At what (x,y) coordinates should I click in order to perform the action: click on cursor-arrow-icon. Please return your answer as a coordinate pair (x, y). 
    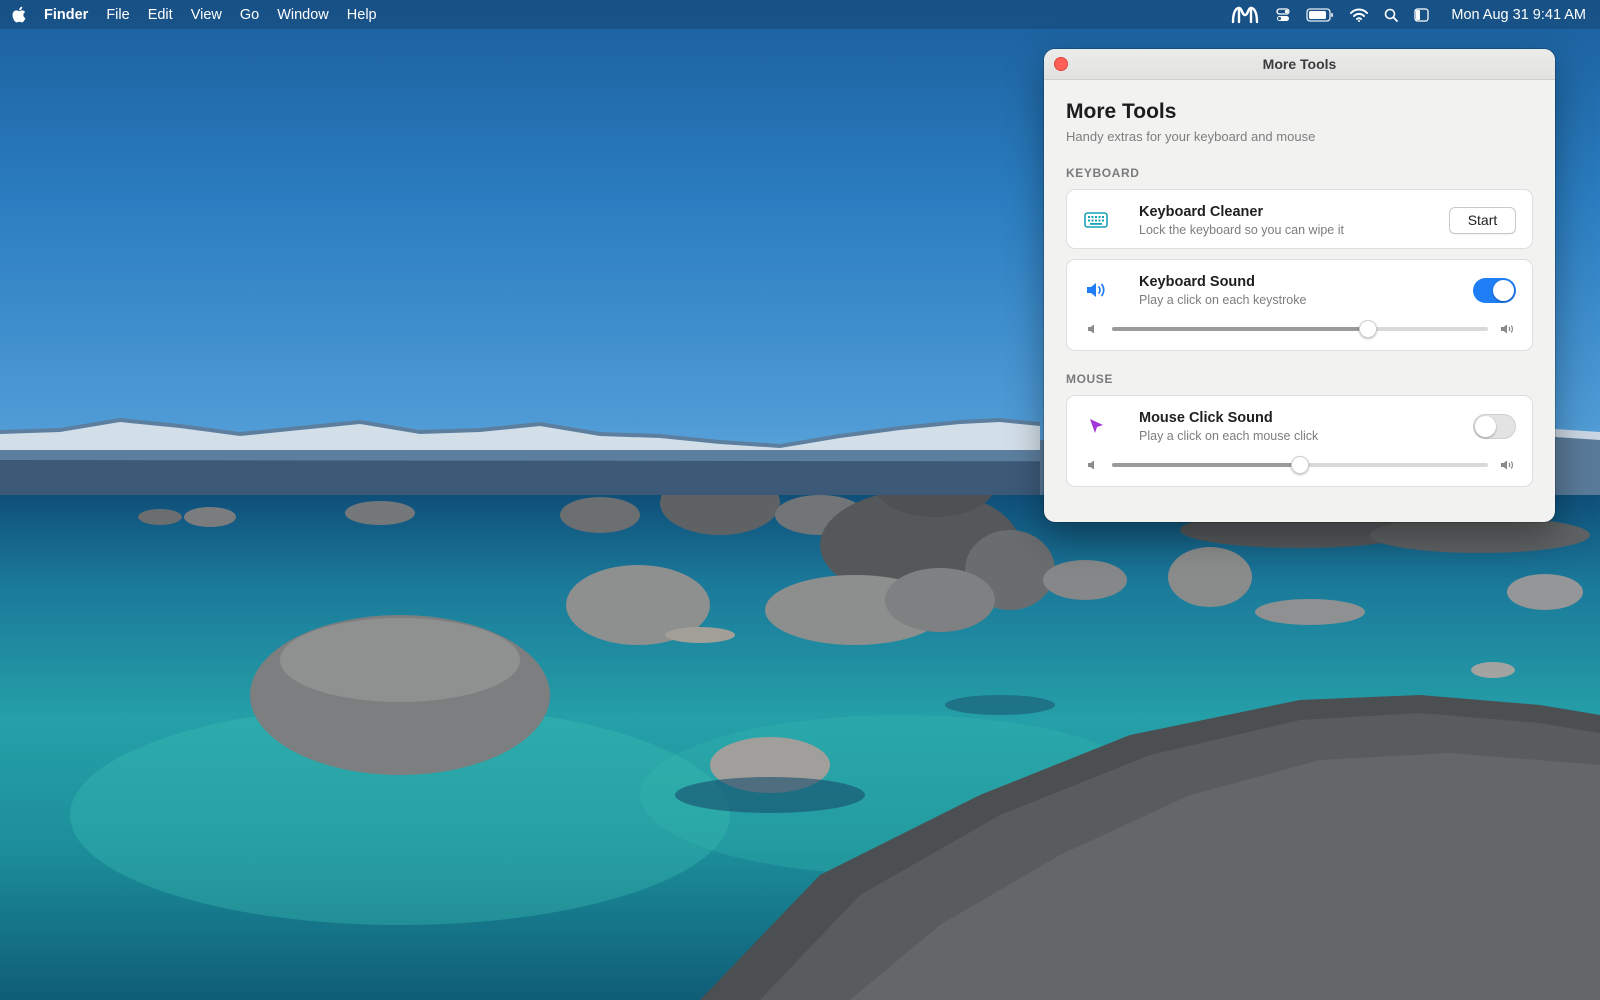
    Looking at the image, I should click on (1096, 426).